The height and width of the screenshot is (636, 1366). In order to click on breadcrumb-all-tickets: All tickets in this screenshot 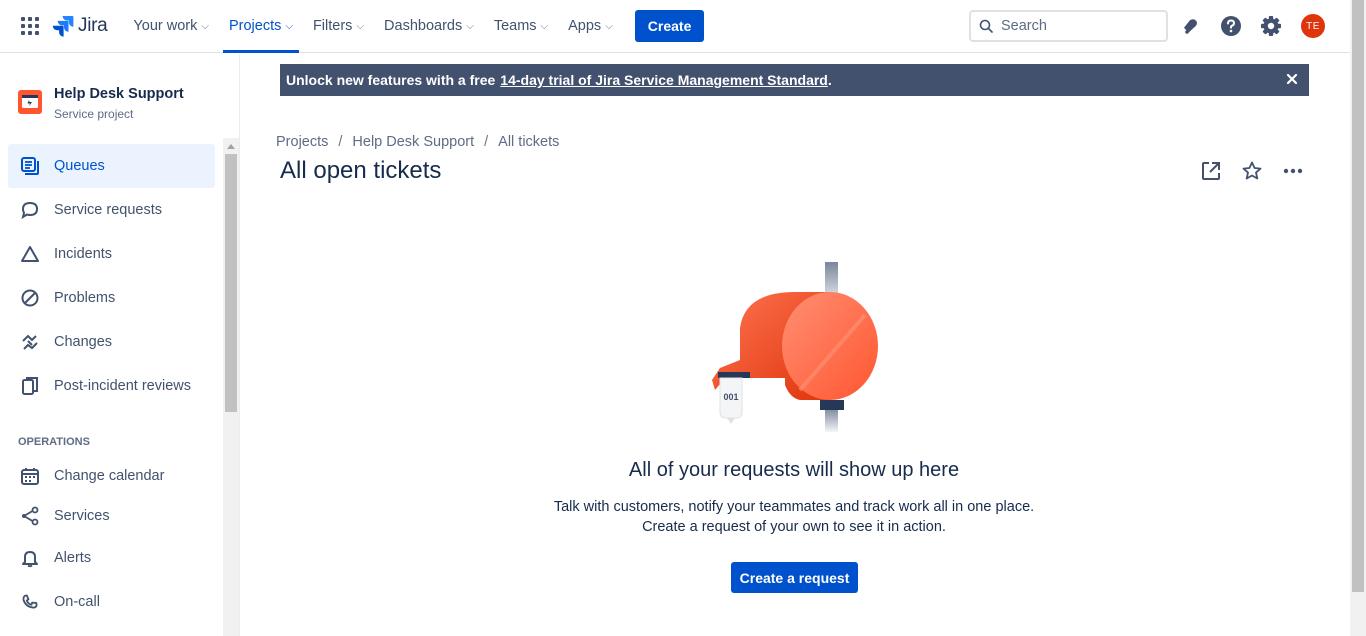, I will do `click(528, 142)`.